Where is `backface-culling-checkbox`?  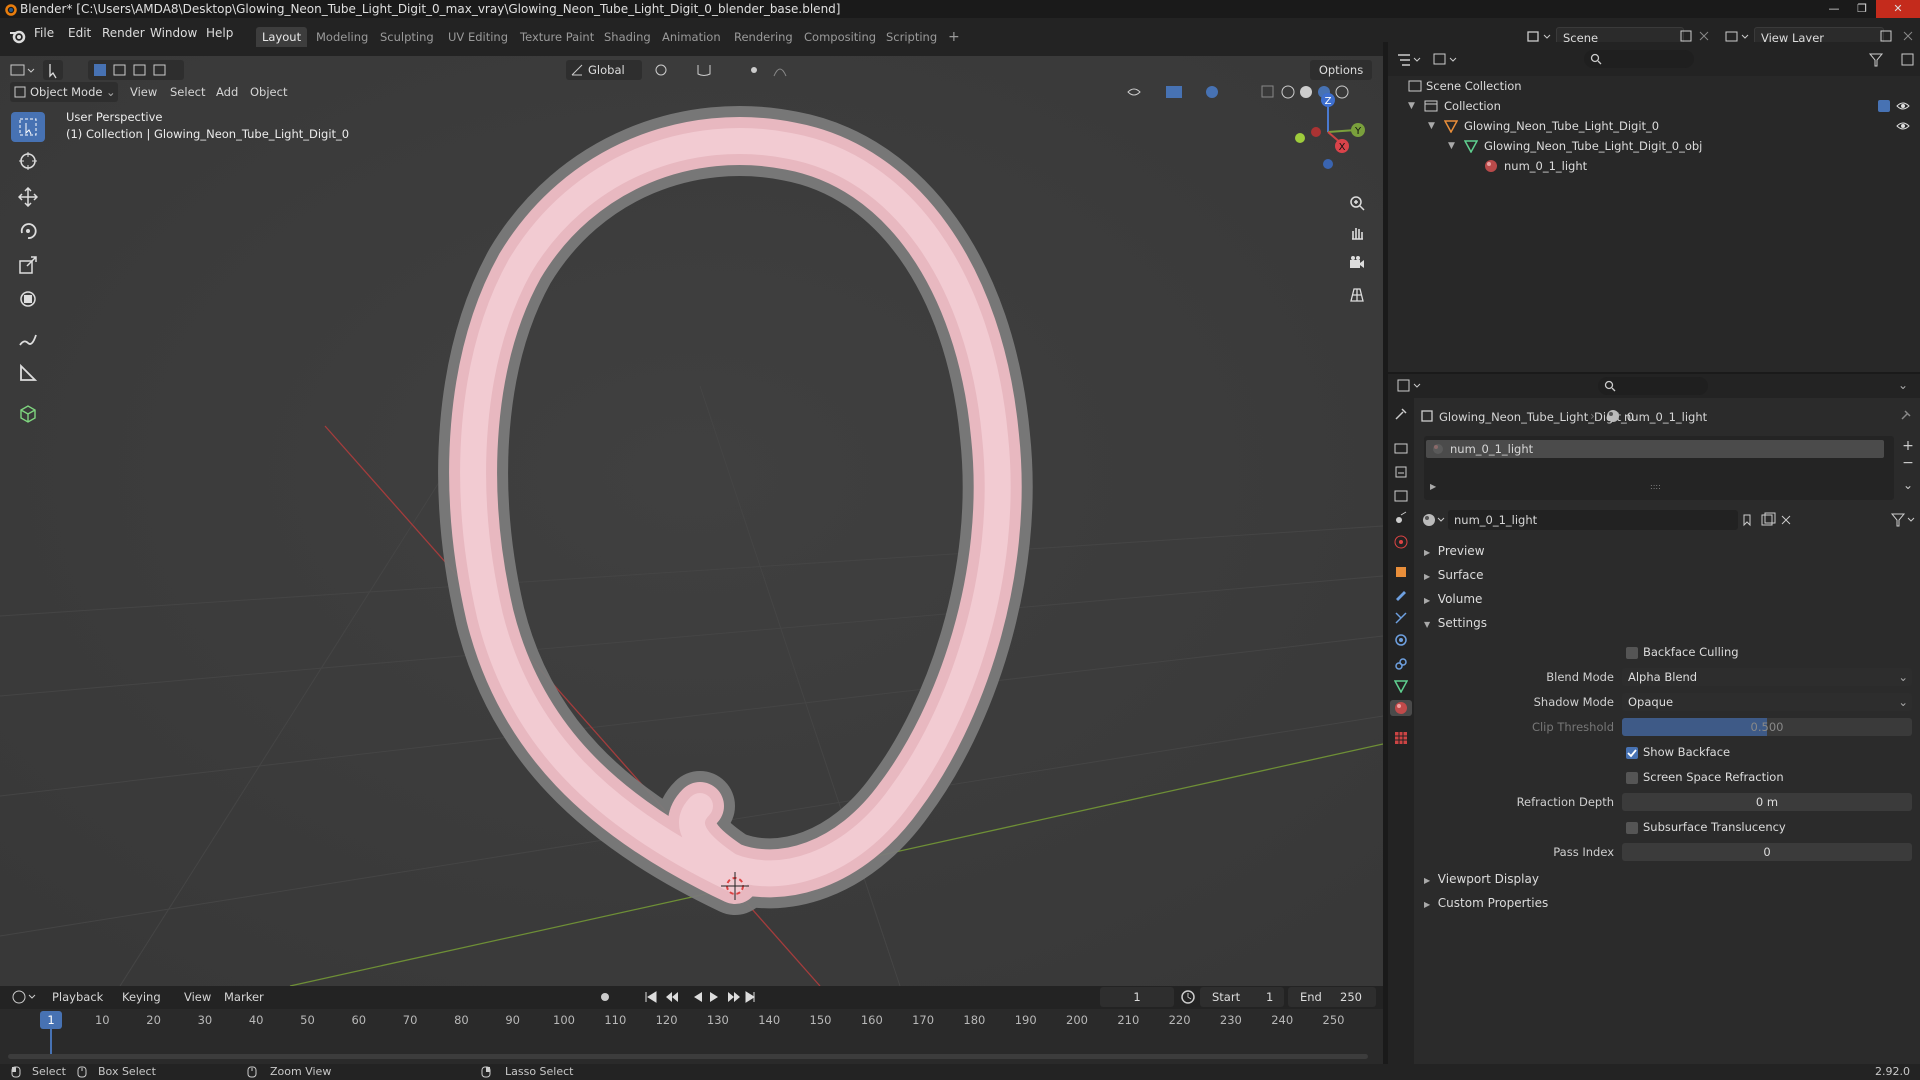 backface-culling-checkbox is located at coordinates (1632, 653).